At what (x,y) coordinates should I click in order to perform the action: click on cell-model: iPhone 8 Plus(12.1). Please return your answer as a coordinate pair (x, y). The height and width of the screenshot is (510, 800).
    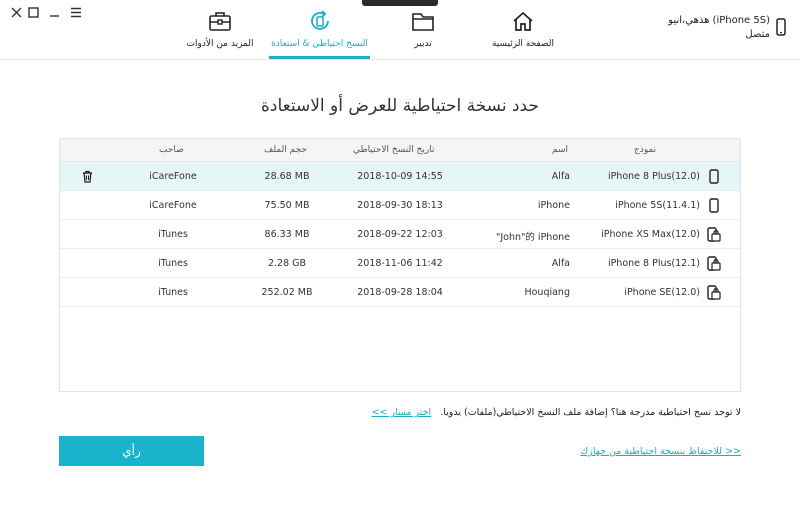
    Looking at the image, I should click on (653, 263).